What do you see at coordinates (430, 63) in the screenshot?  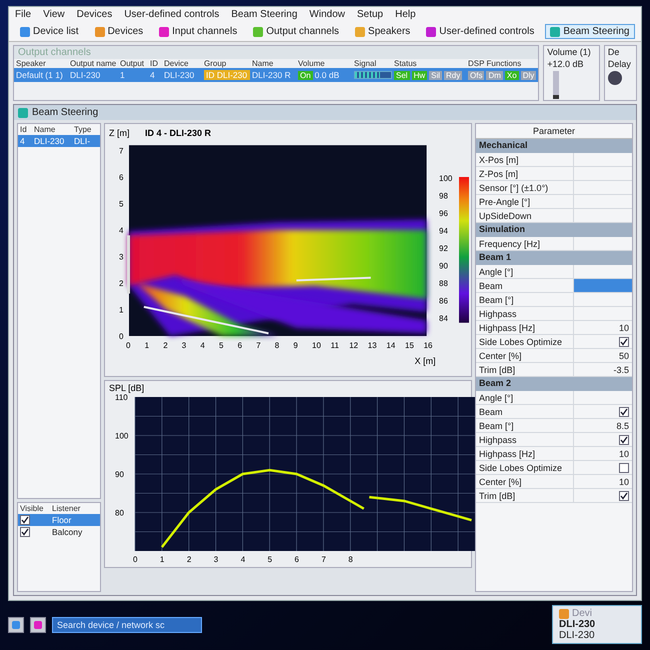 I see `column-header: Status` at bounding box center [430, 63].